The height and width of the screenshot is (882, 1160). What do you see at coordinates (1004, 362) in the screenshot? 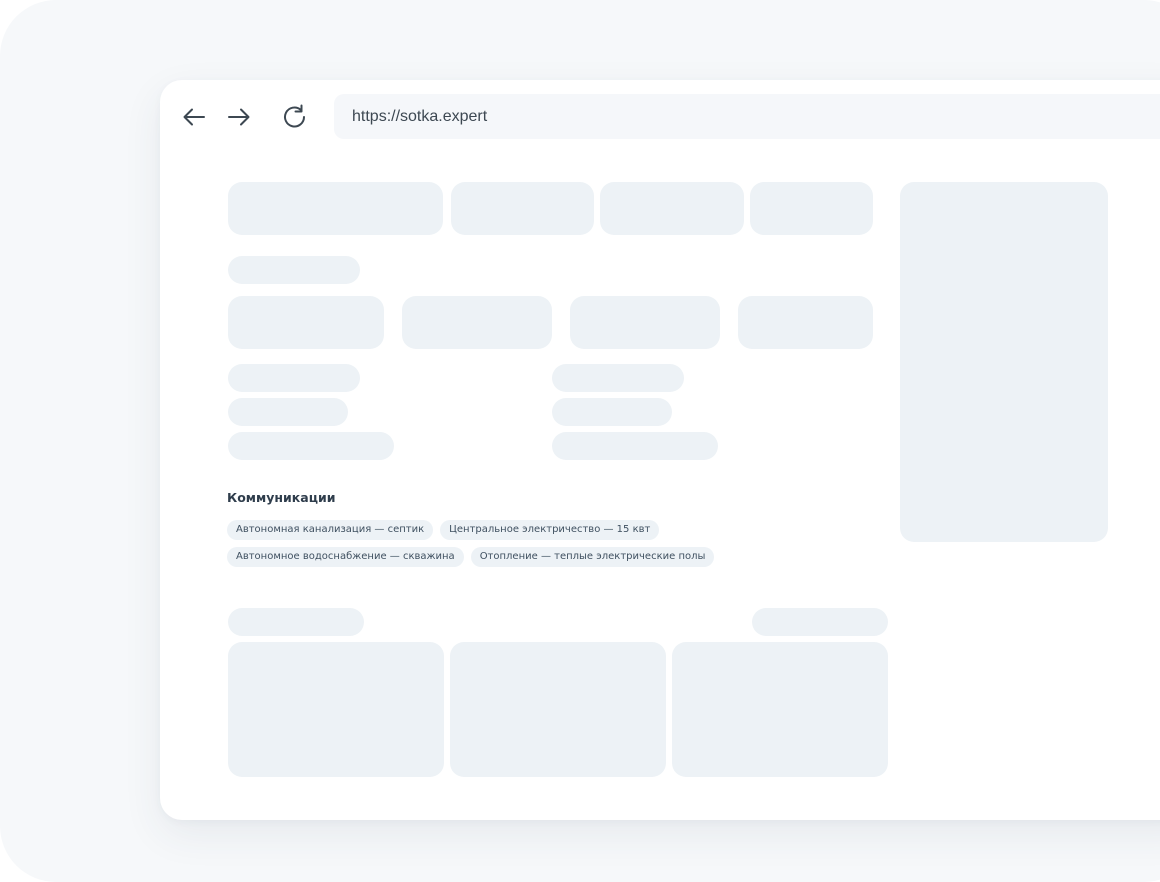
I see `sidebar-skeleton` at bounding box center [1004, 362].